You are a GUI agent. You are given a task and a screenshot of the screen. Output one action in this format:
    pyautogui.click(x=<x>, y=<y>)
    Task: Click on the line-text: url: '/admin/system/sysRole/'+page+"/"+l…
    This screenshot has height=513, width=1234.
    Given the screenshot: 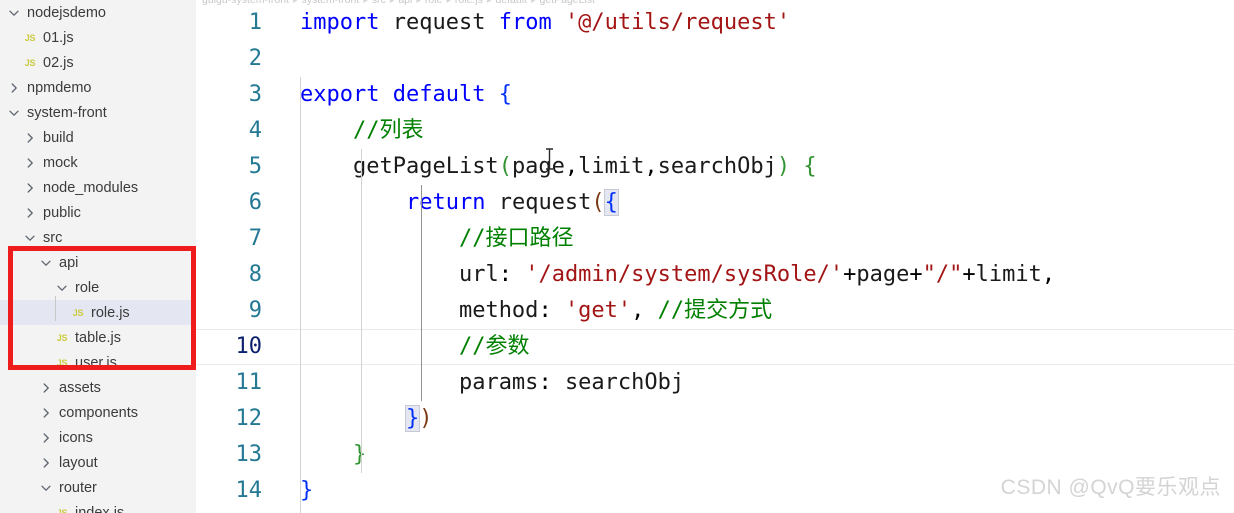 What is the action you would take?
    pyautogui.click(x=754, y=275)
    